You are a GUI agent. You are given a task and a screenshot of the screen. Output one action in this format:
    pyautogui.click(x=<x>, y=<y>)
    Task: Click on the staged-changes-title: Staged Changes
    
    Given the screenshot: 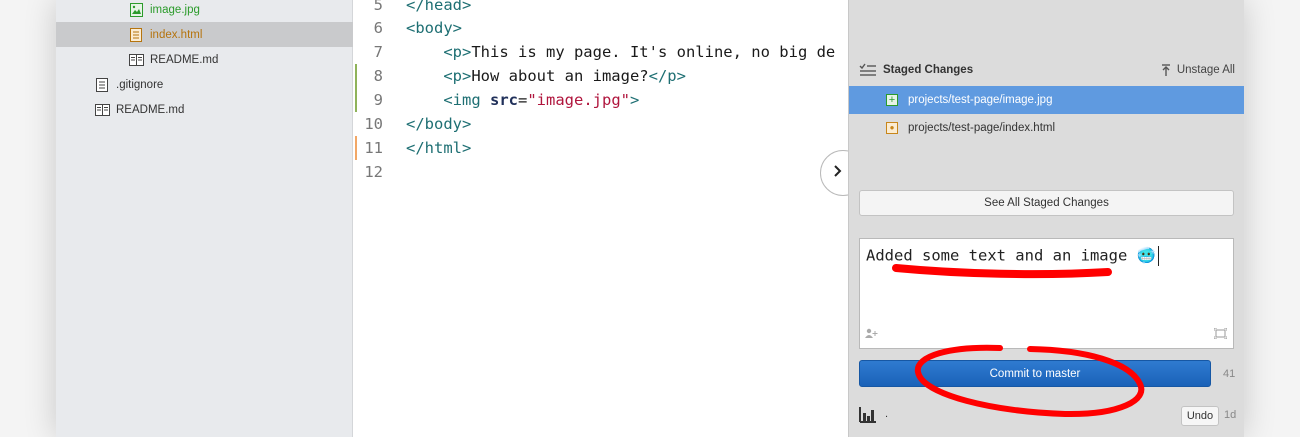 What is the action you would take?
    pyautogui.click(x=928, y=70)
    